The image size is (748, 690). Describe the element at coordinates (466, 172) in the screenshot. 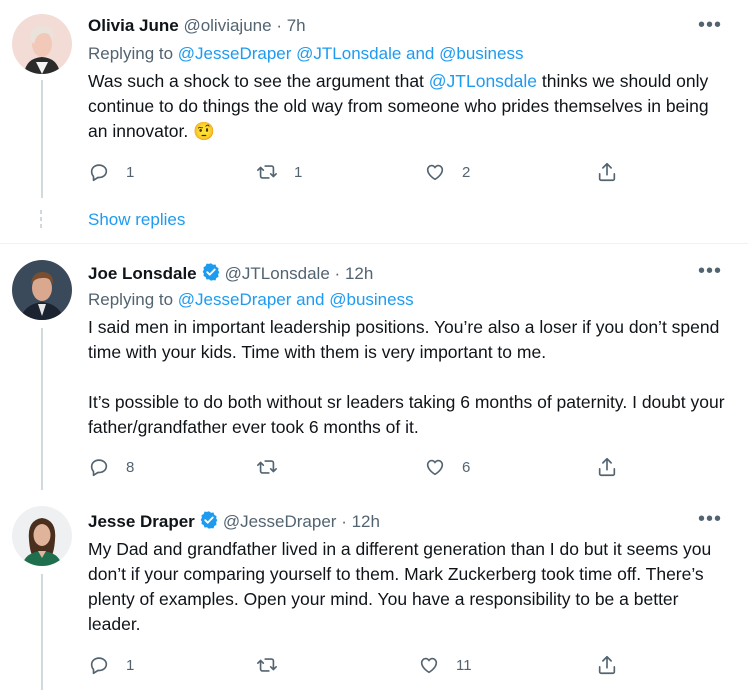

I see `like-count: 2` at that location.